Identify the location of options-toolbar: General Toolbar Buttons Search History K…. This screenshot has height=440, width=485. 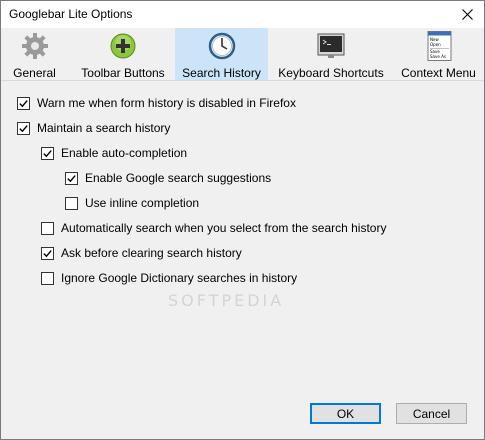
(242, 54).